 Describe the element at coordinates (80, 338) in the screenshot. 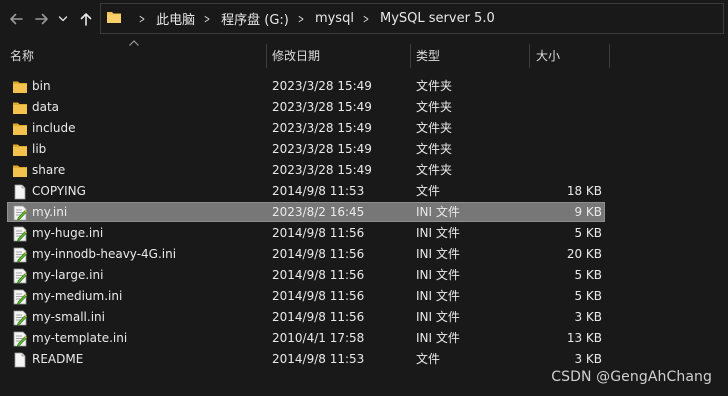

I see `file-name: my-template.ini` at that location.